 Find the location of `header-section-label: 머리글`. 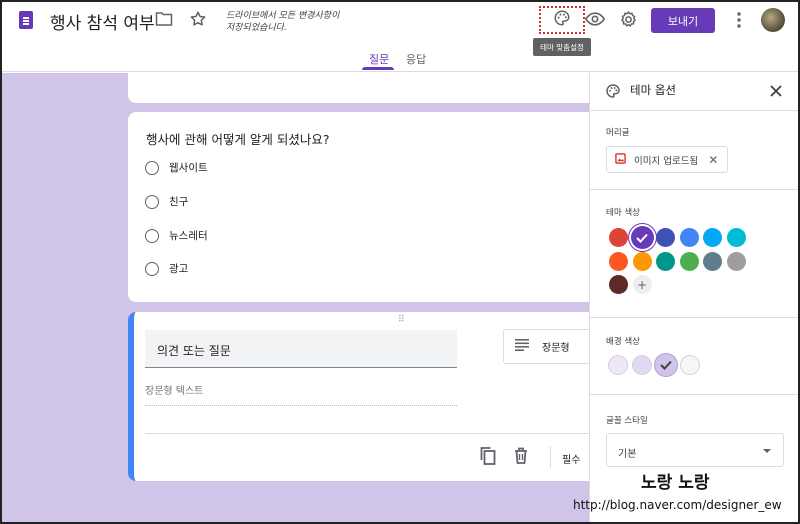

header-section-label: 머리글 is located at coordinates (618, 133).